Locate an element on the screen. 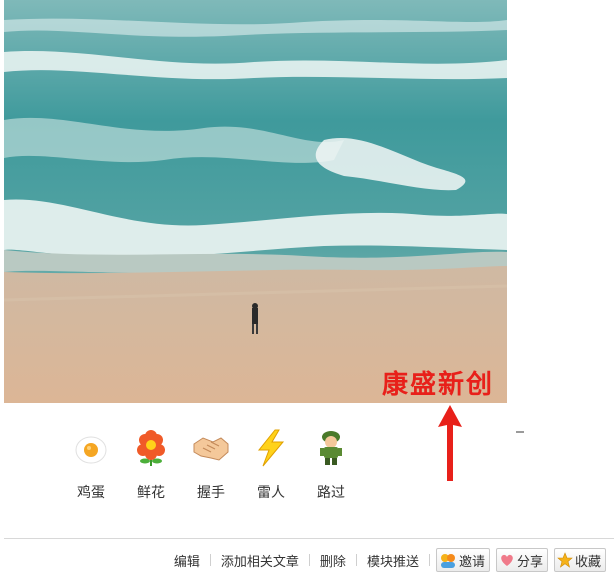  share-label: 分享 is located at coordinates (529, 562).